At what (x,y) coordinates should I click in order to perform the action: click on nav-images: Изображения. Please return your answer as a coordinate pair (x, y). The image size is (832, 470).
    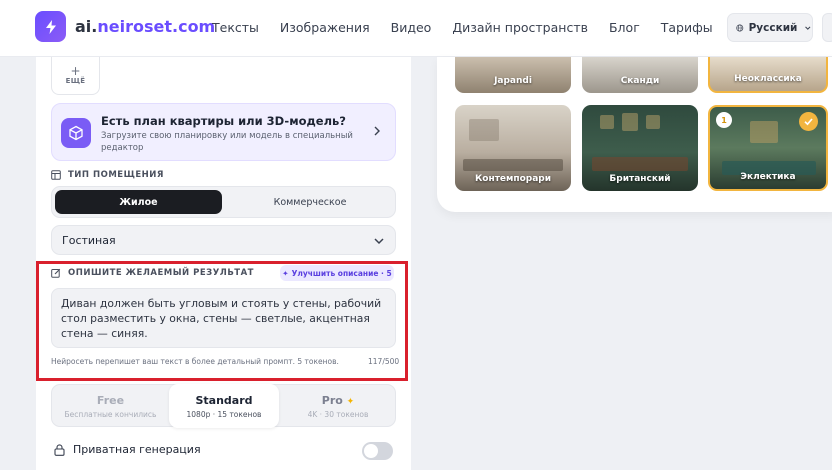
    Looking at the image, I should click on (325, 27).